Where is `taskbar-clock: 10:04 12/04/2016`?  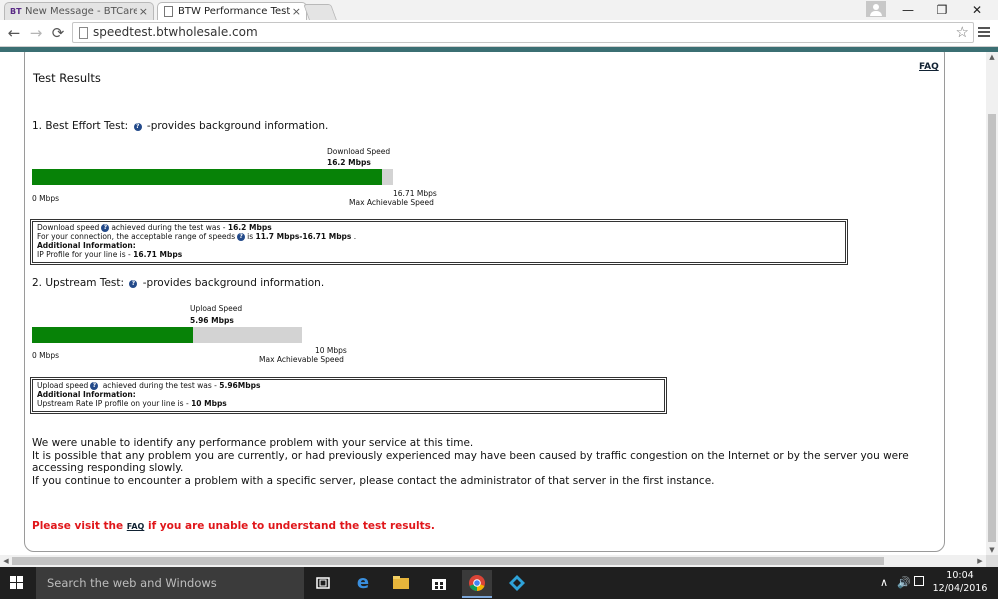 taskbar-clock: 10:04 12/04/2016 is located at coordinates (960, 582).